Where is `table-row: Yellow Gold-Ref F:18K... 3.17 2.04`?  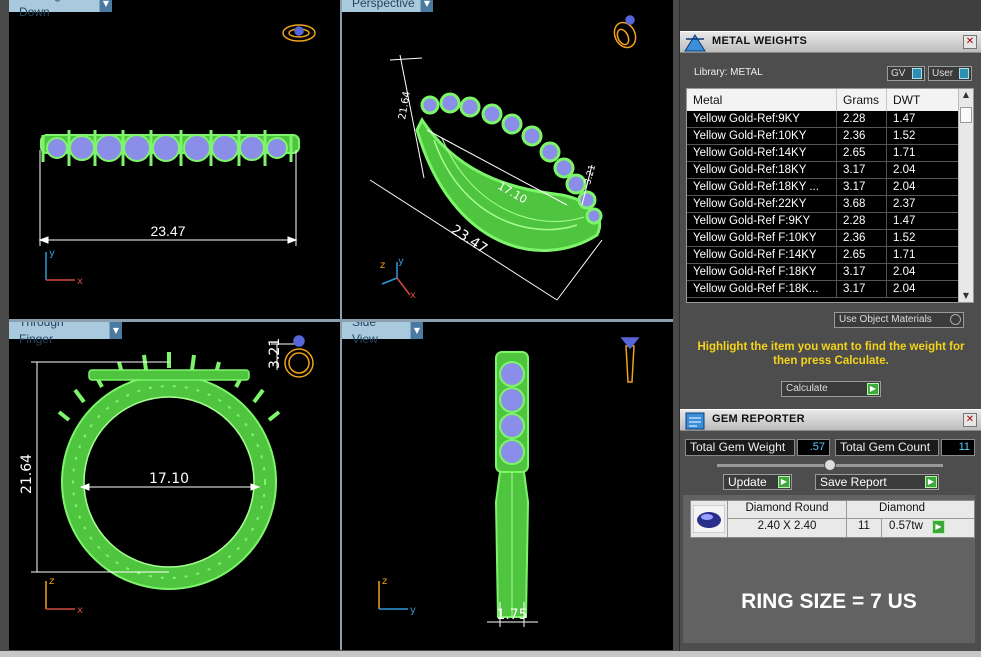
table-row: Yellow Gold-Ref F:18K... 3.17 2.04 is located at coordinates (823, 289).